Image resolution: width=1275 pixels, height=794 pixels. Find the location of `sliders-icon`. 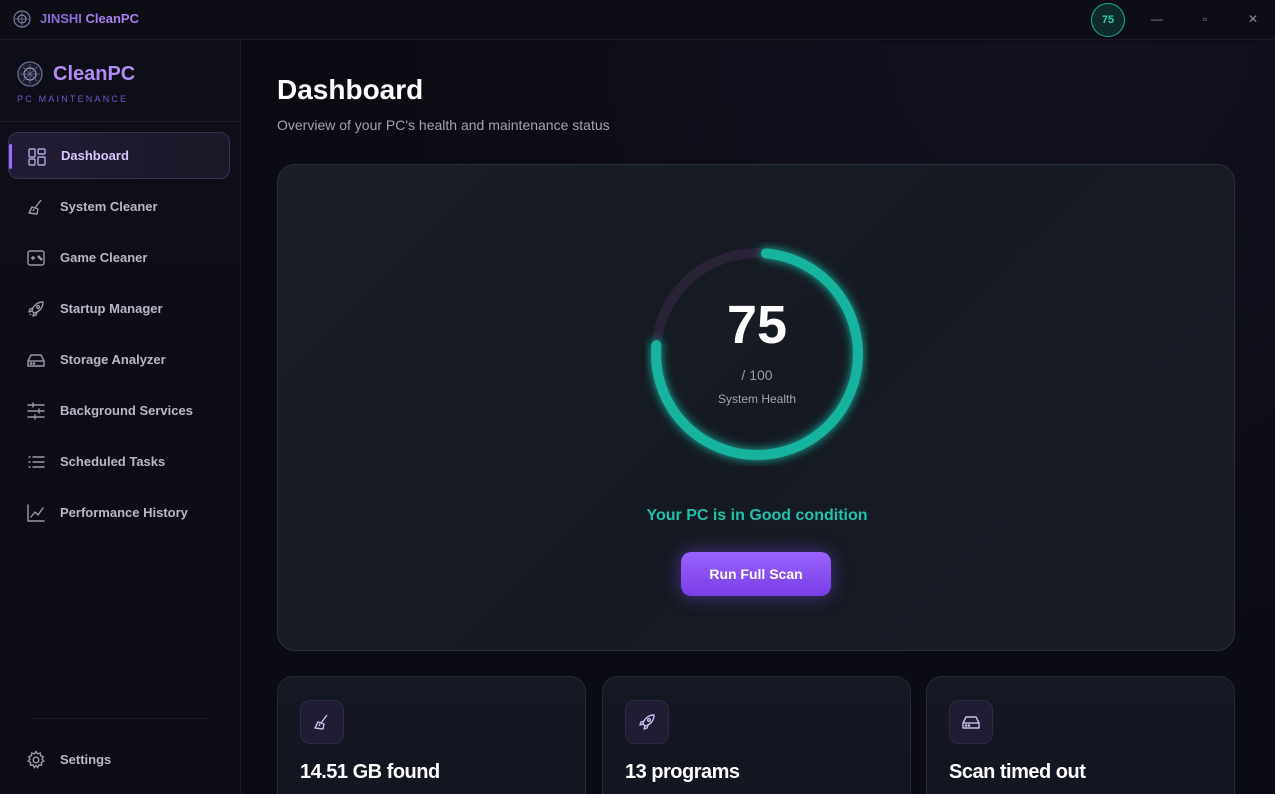

sliders-icon is located at coordinates (36, 411).